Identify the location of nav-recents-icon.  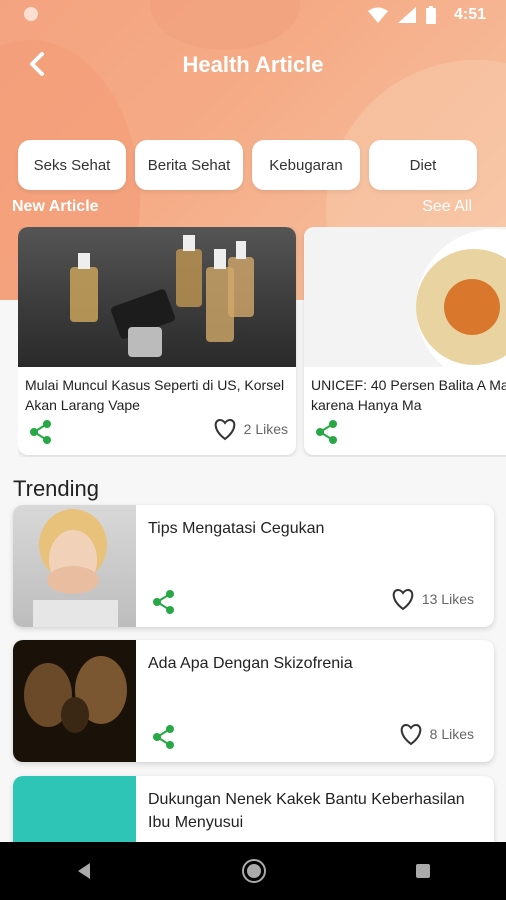
(423, 871).